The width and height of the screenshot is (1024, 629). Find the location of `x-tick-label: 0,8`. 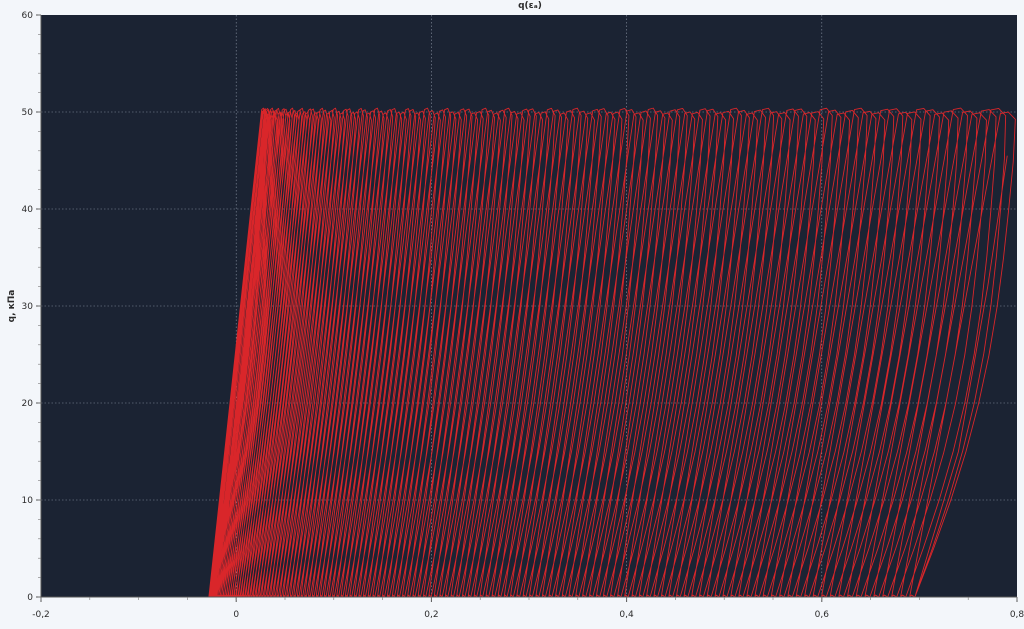

x-tick-label: 0,8 is located at coordinates (1017, 615).